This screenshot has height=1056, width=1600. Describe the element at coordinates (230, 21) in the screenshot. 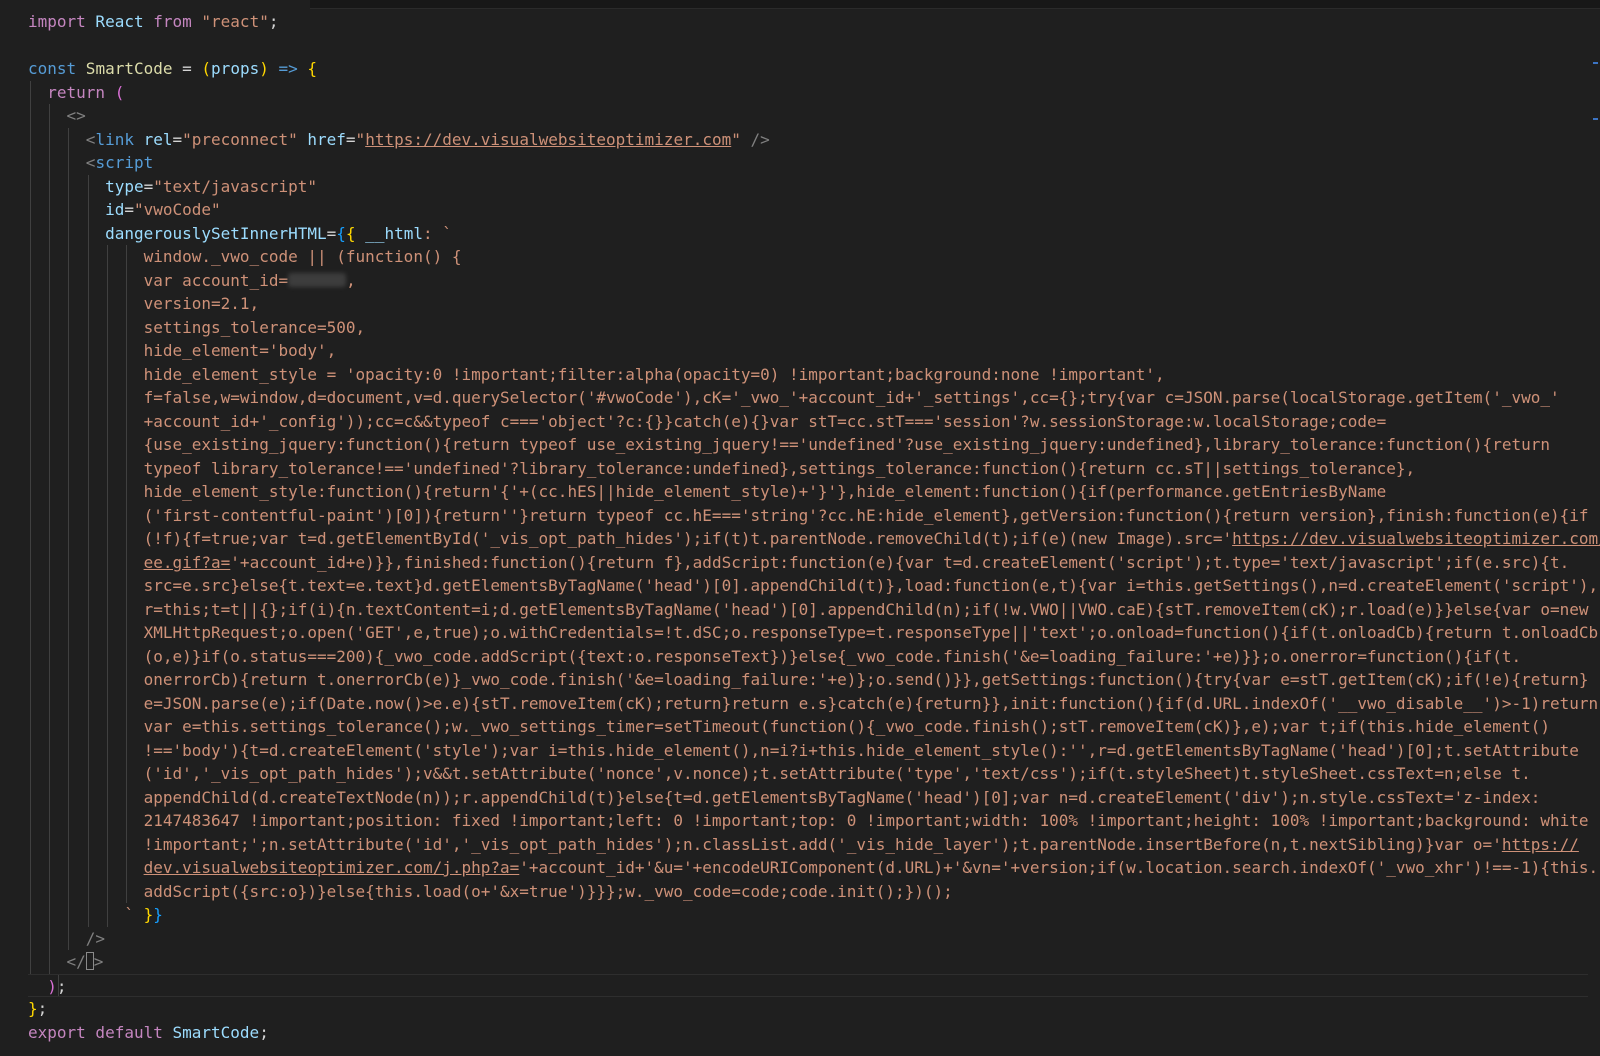

I see `code-token: "react"` at that location.